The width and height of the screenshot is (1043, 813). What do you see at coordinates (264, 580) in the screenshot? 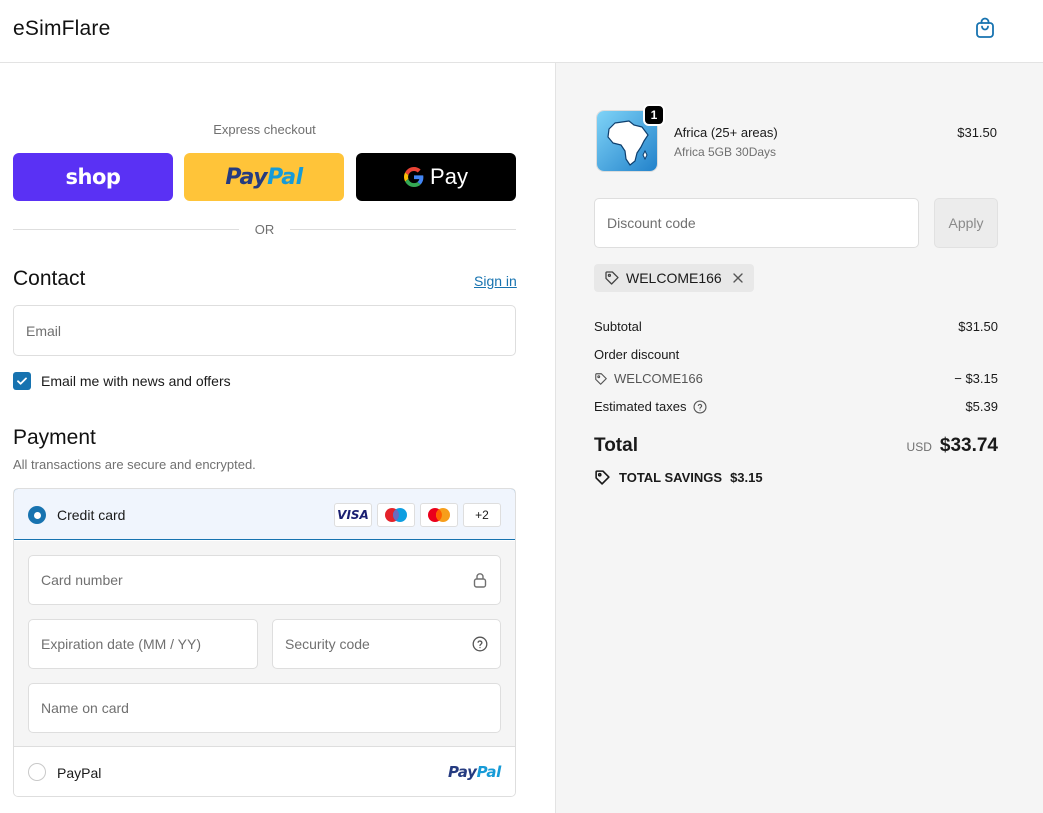
I see `card-number-field: Card number` at bounding box center [264, 580].